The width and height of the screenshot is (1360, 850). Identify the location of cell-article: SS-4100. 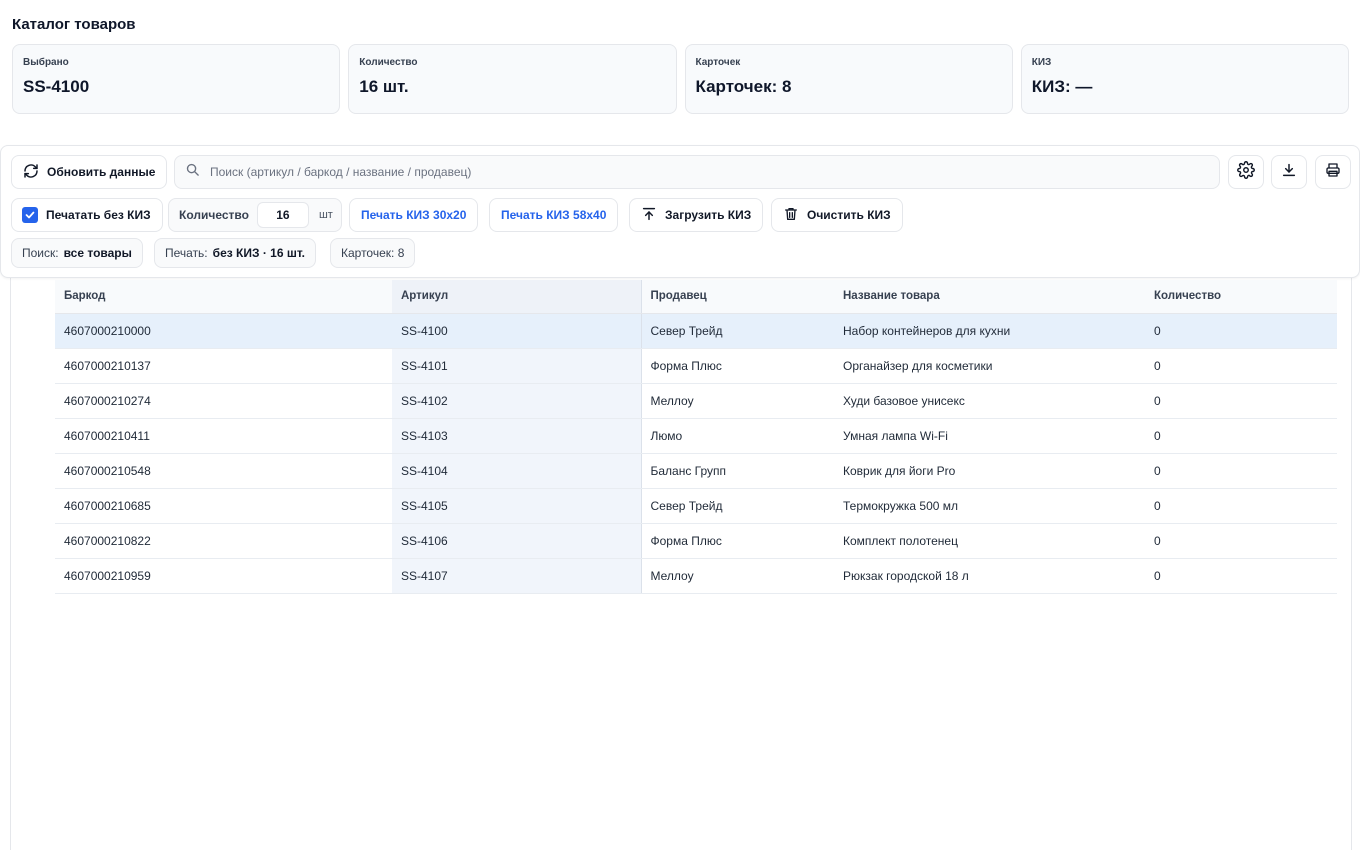
(516, 331).